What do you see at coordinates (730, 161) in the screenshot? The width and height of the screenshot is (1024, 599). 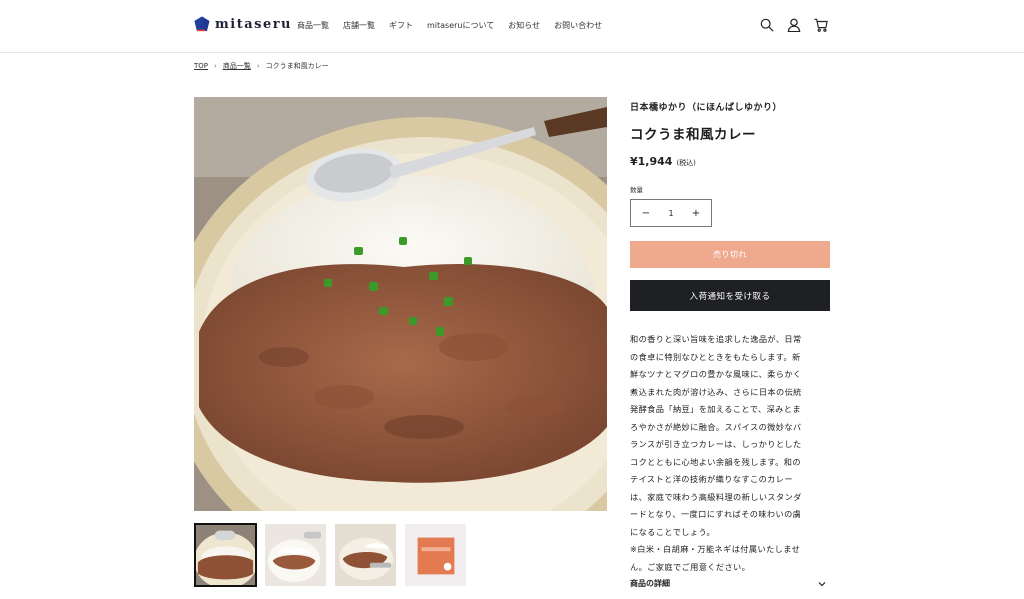 I see `price-row: ¥1,944 (税込)` at bounding box center [730, 161].